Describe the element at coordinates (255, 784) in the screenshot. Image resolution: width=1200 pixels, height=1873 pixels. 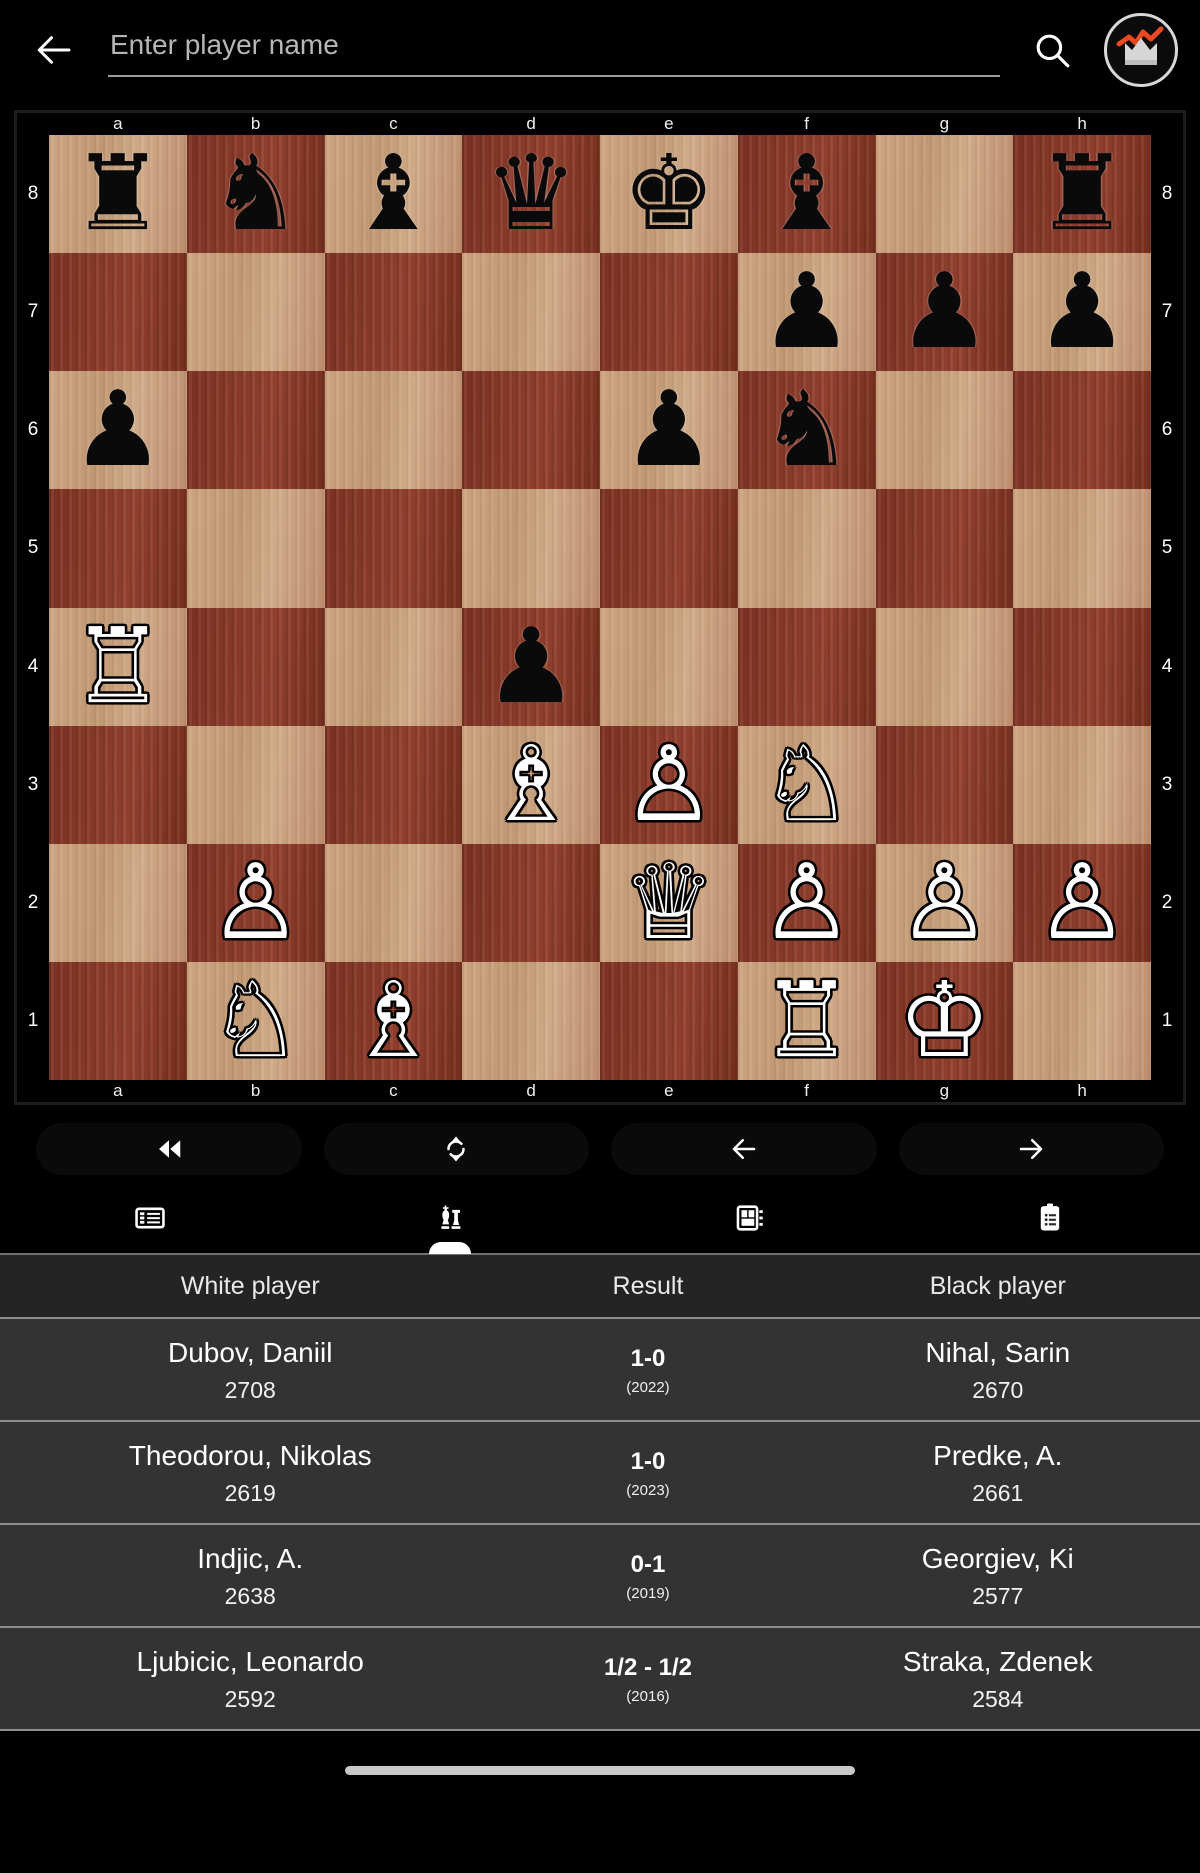
I see `square-b3` at that location.